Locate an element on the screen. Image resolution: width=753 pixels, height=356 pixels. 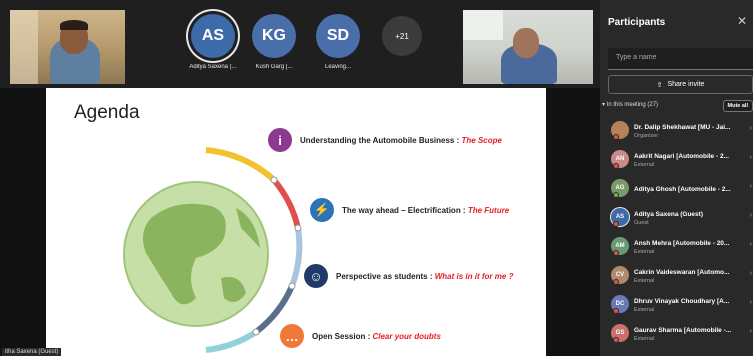
avatar: AS is located at coordinates (213, 36).